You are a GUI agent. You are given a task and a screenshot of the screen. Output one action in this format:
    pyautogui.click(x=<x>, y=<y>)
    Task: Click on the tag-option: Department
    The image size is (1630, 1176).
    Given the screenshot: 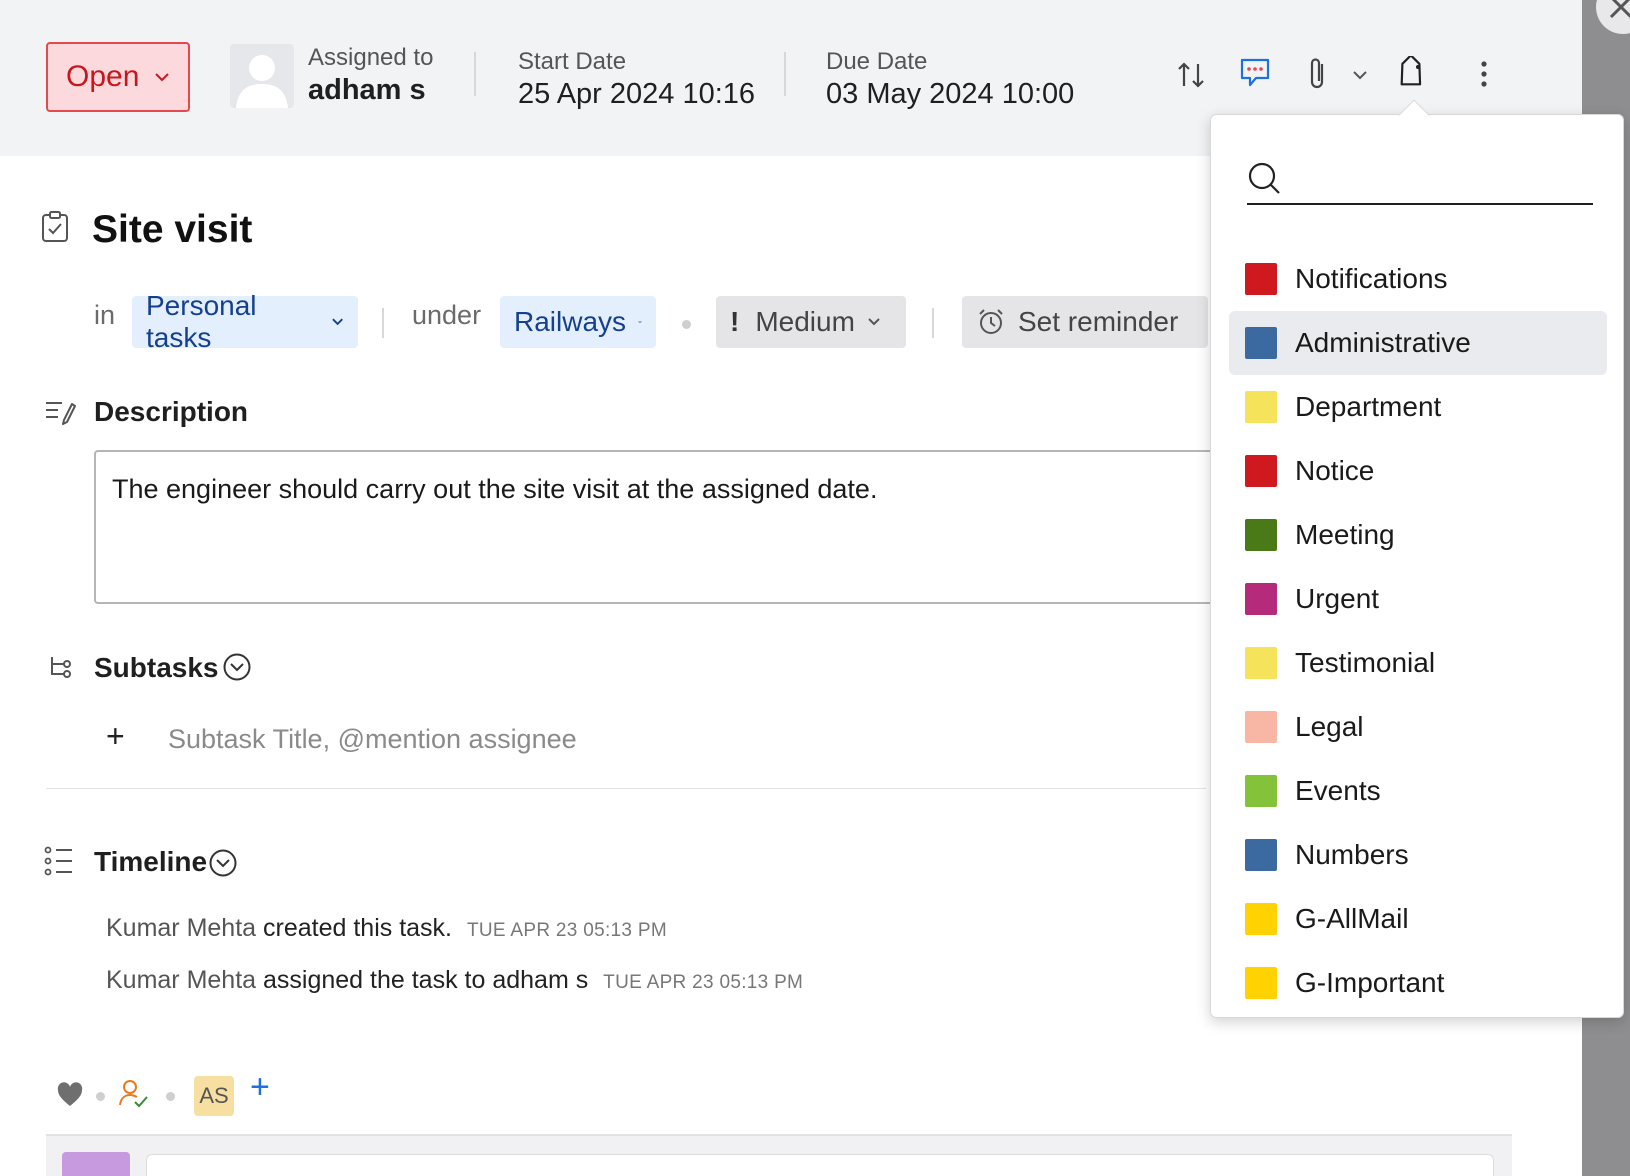 What is the action you would take?
    pyautogui.click(x=1418, y=407)
    